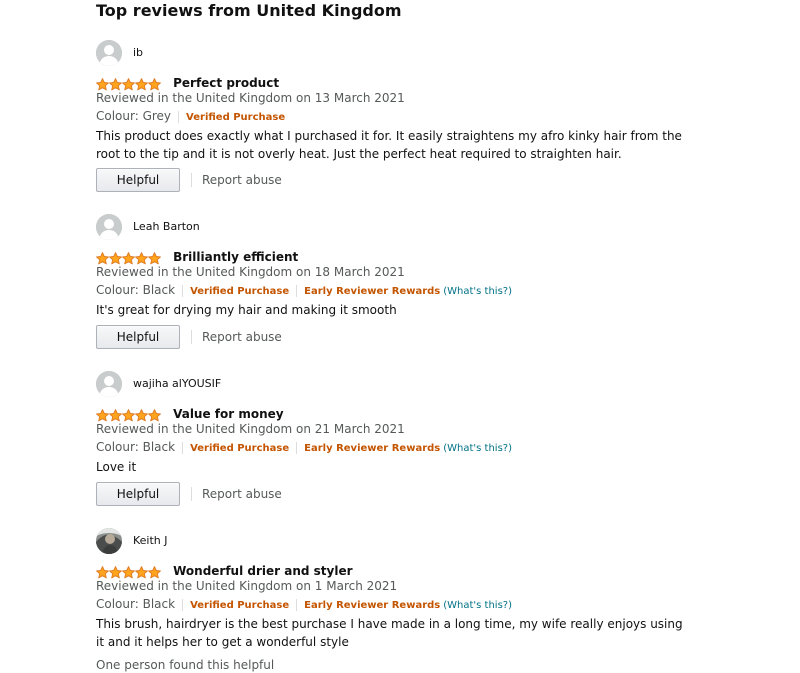 Image resolution: width=800 pixels, height=673 pixels. Describe the element at coordinates (133, 116) in the screenshot. I see `product-variant: Colour: Grey` at that location.